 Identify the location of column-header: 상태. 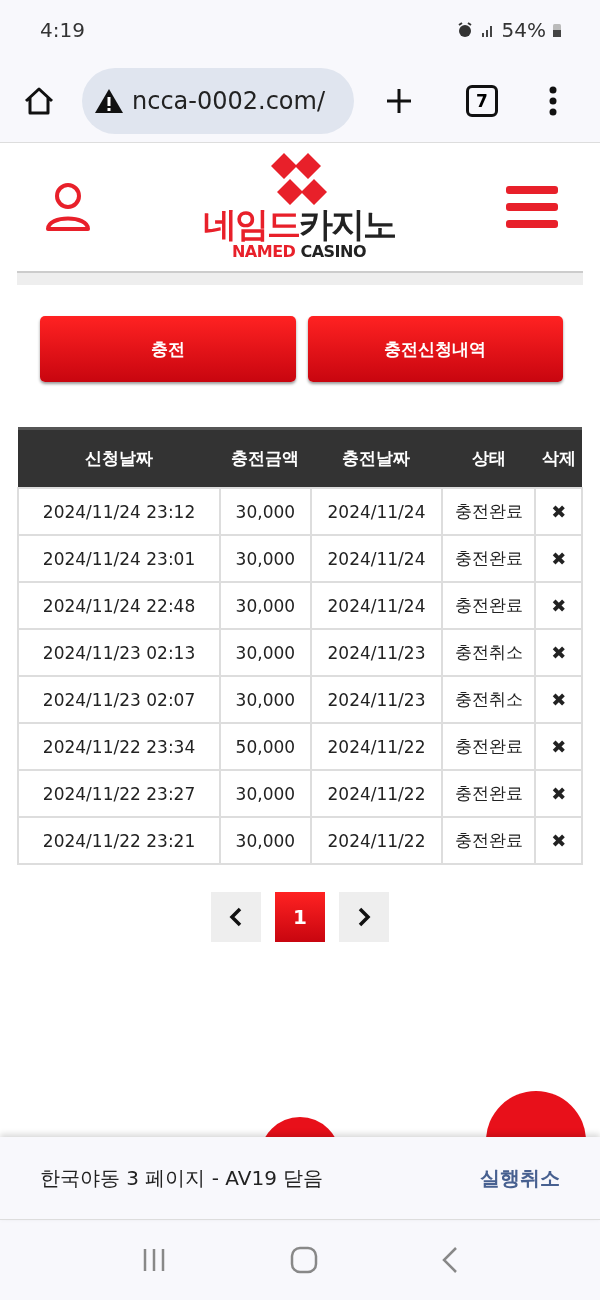
(489, 458).